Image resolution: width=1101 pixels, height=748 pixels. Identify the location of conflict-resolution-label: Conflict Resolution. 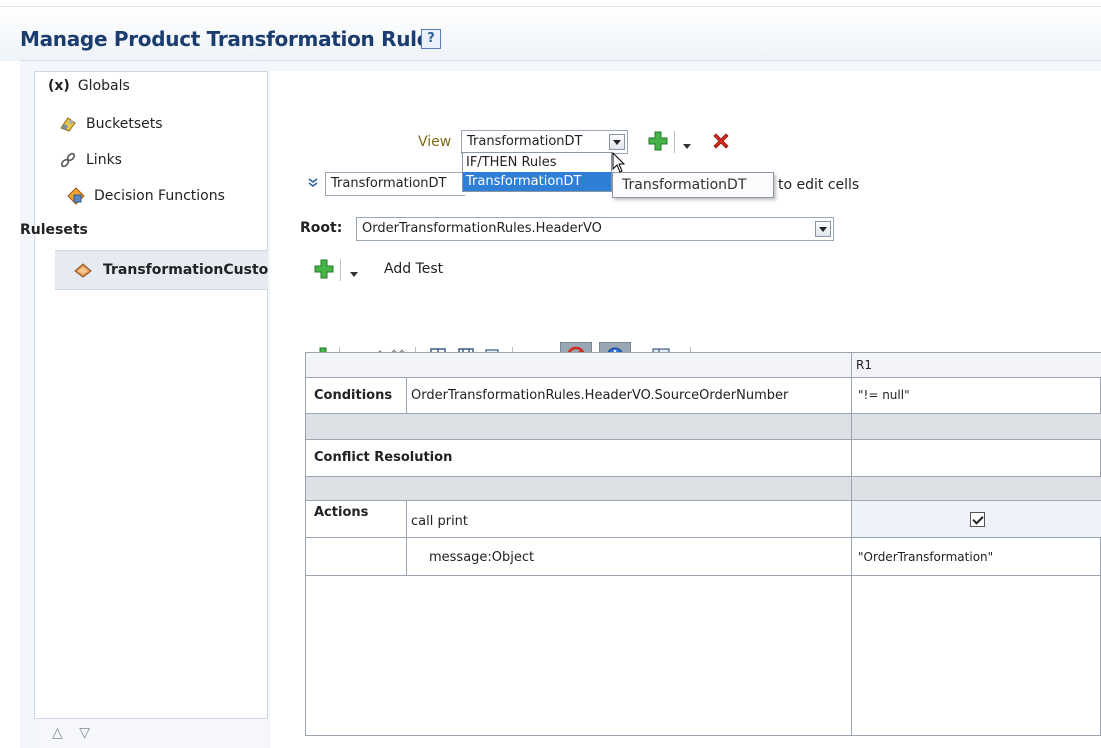
(383, 457).